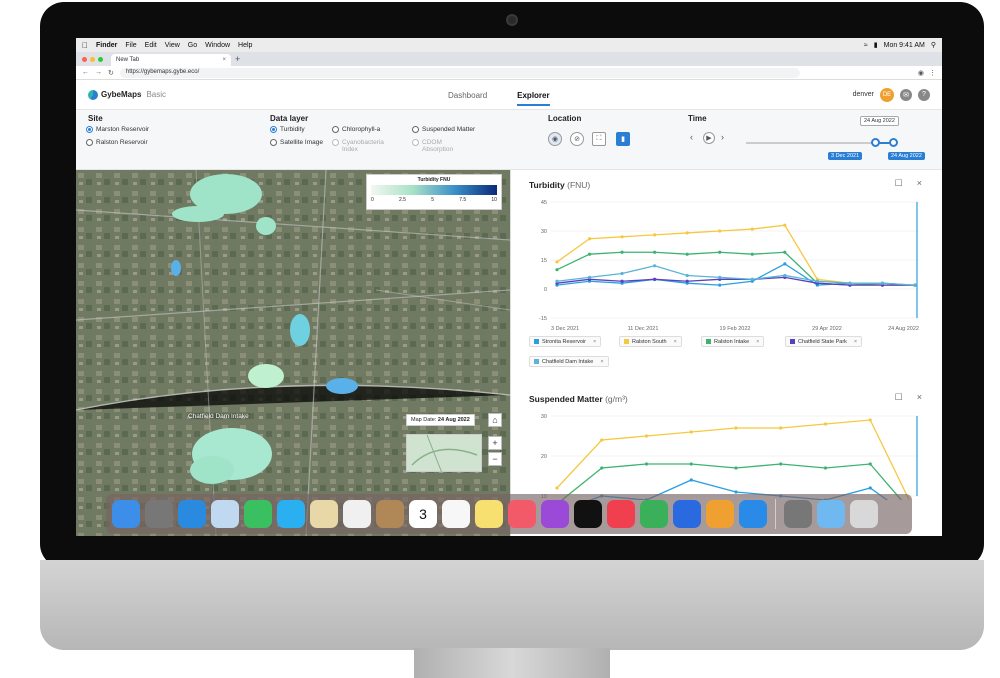 The width and height of the screenshot is (1000, 678). Describe the element at coordinates (932, 73) in the screenshot. I see `menu-dots-icon: ⋮` at that location.